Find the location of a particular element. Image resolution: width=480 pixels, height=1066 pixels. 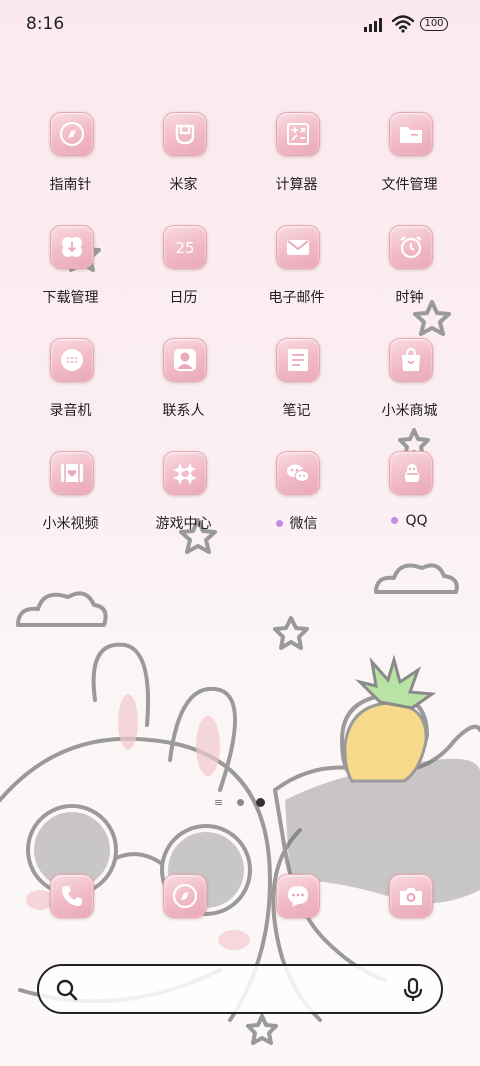

battery-indicator: 100 is located at coordinates (434, 24).